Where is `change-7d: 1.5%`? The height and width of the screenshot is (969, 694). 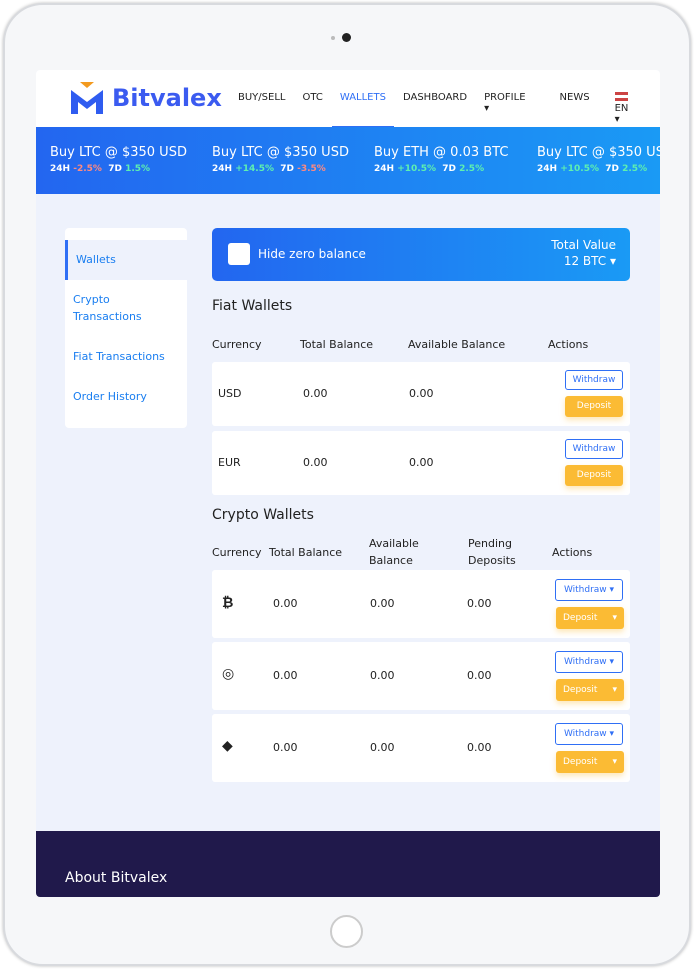
change-7d: 1.5% is located at coordinates (138, 169).